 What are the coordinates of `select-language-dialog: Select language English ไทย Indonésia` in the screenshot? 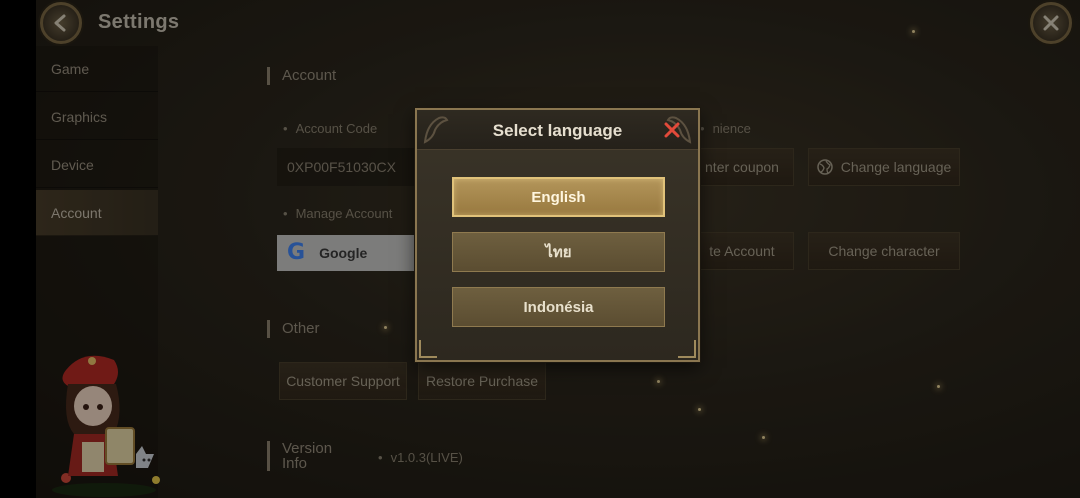 It's located at (557, 235).